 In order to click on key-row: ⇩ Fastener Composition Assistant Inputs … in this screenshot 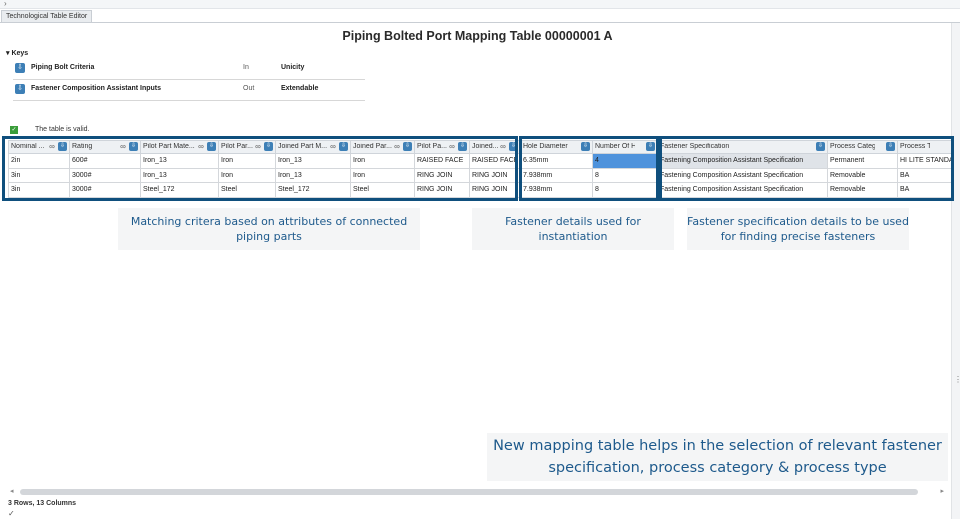, I will do `click(189, 91)`.